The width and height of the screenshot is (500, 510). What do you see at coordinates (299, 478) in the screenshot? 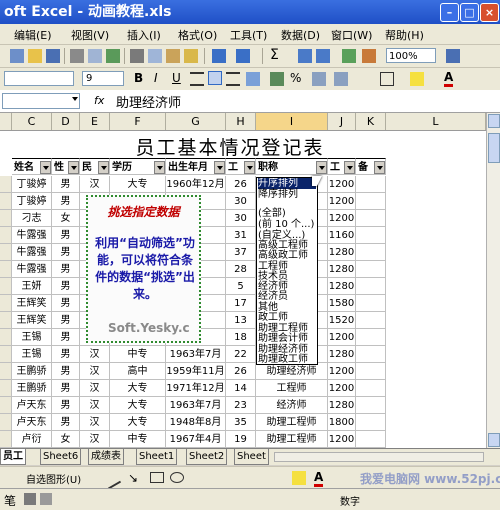
I see `fill-bucket-icon` at bounding box center [299, 478].